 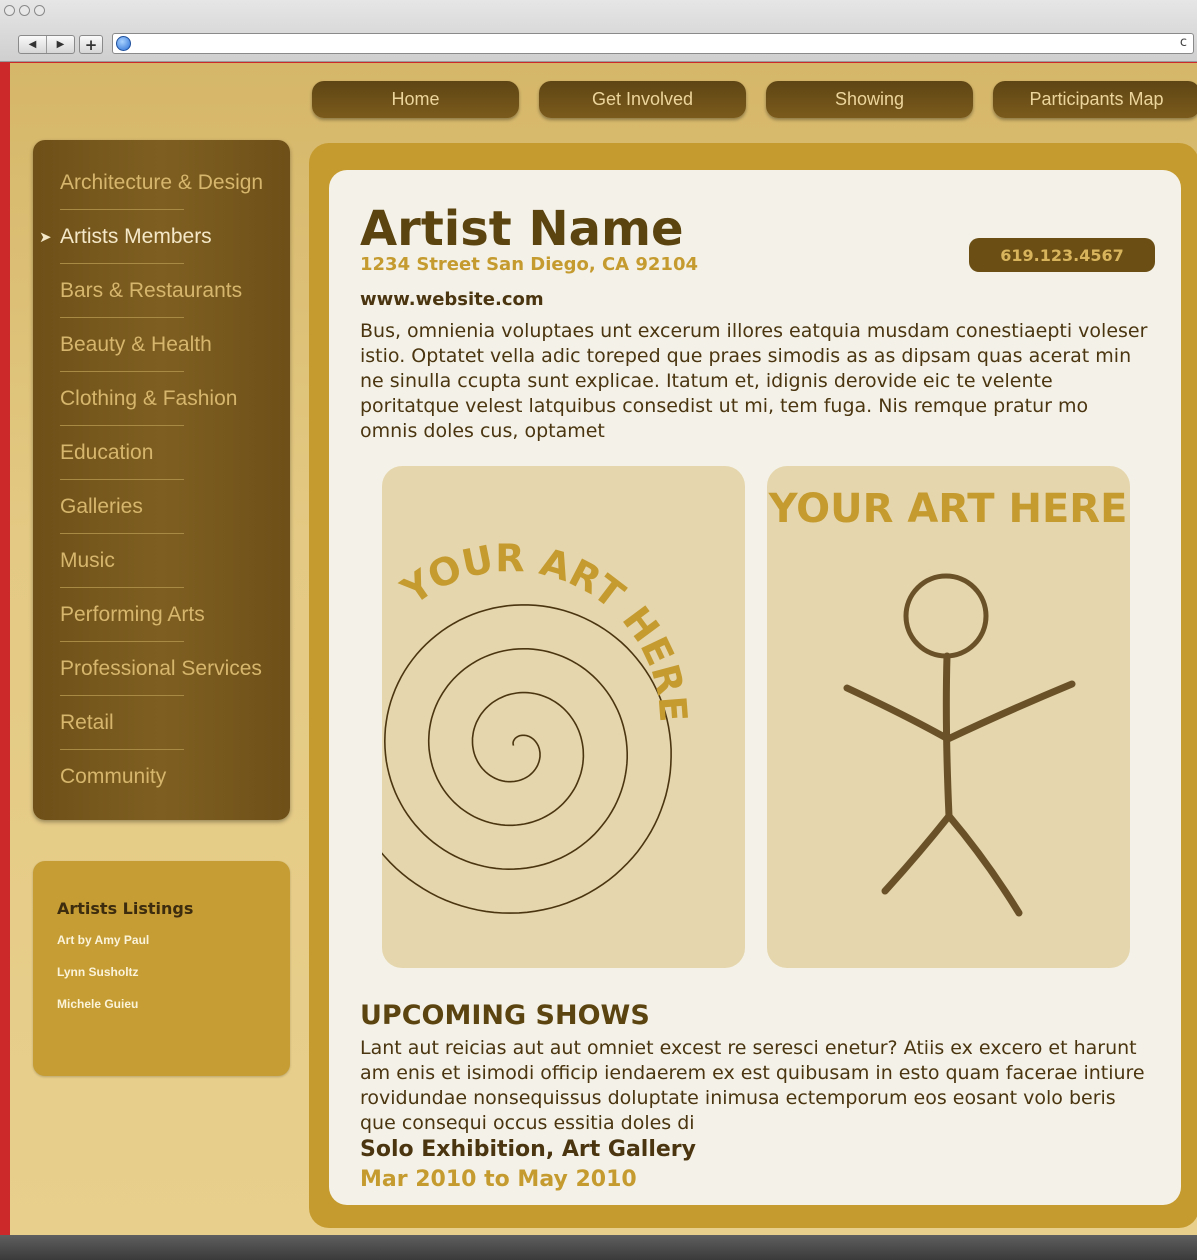 I want to click on spiral-art-image: YOUR ART HERE, so click(x=539, y=725).